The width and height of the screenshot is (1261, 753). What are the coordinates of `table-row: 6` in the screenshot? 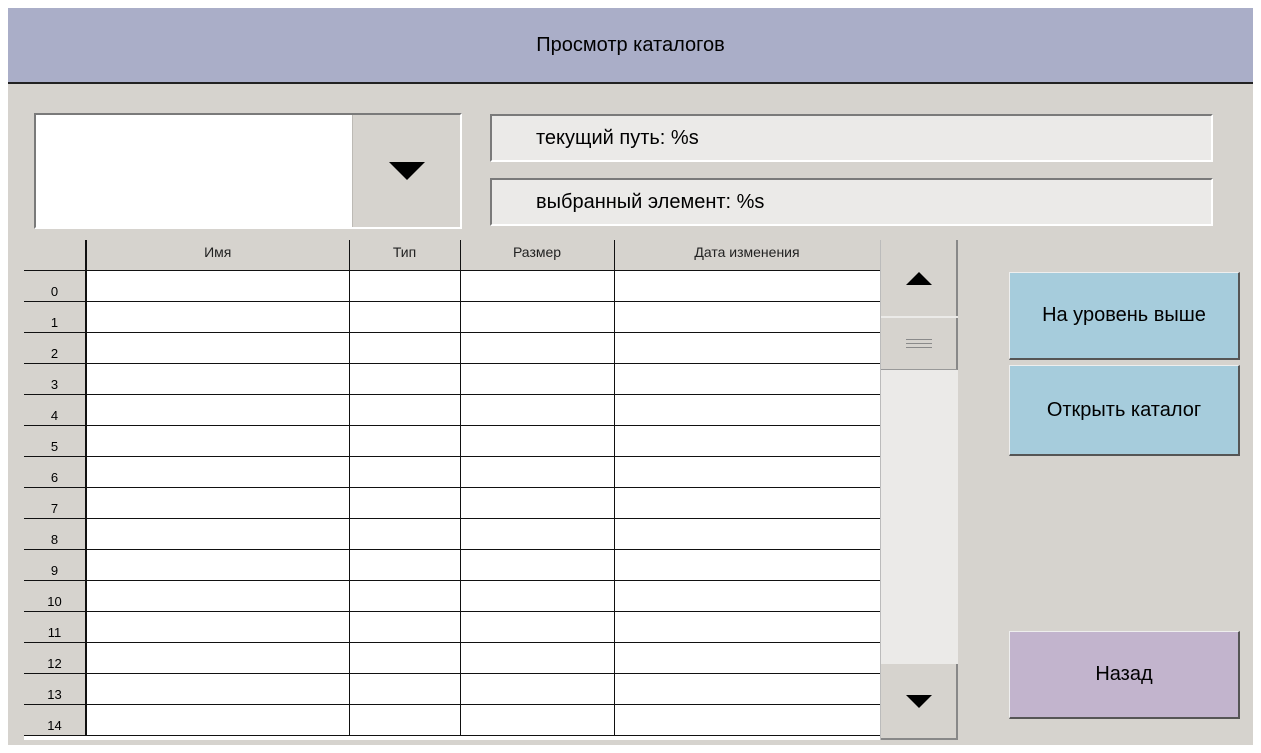 It's located at (452, 472).